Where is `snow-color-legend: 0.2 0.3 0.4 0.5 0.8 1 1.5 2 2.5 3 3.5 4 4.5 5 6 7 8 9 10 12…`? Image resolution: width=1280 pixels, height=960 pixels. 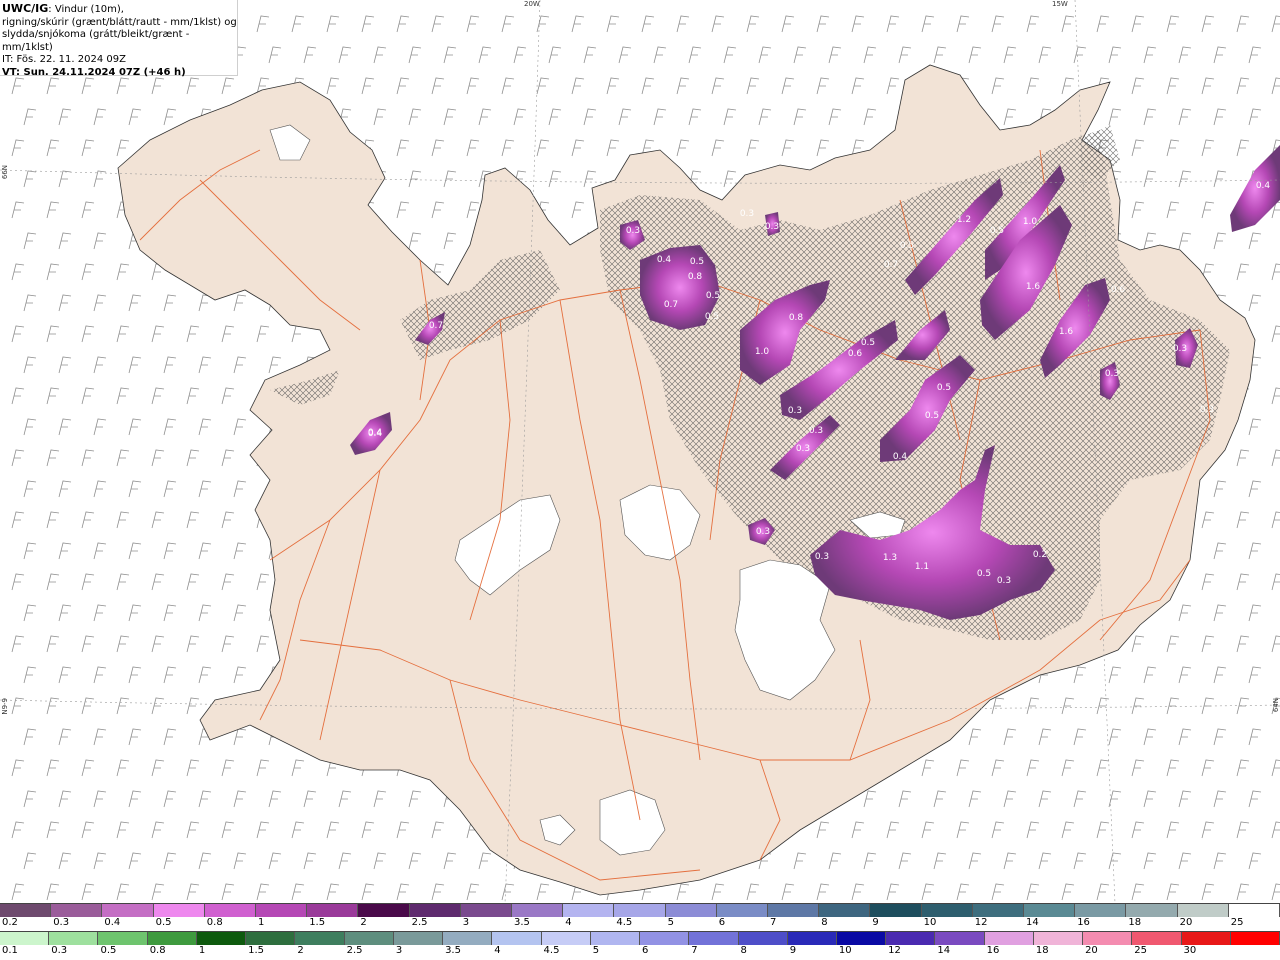 snow-color-legend: 0.2 0.3 0.4 0.5 0.8 1 1.5 2 2.5 3 3.5 4 4.5 5 6 7 8 9 10 12… is located at coordinates (640, 917).